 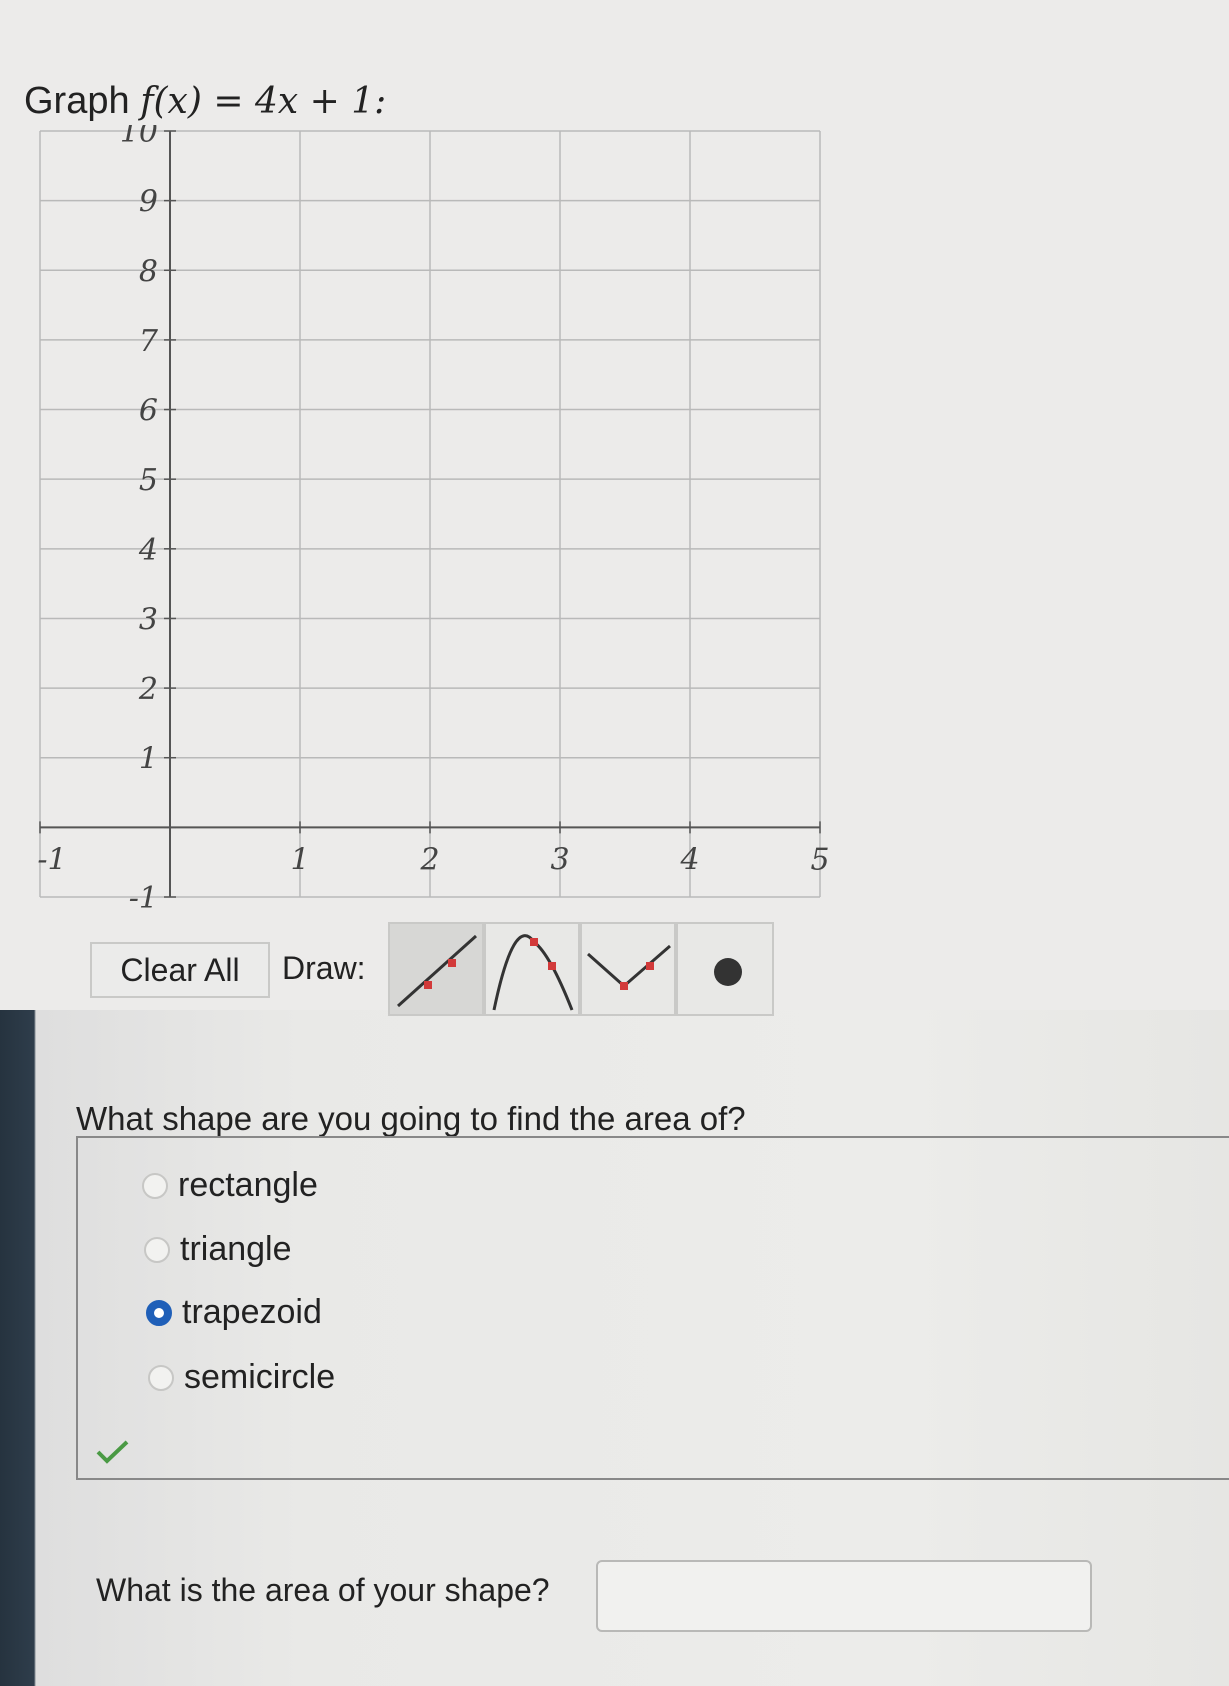 I want to click on area-answer-input, so click(x=844, y=1596).